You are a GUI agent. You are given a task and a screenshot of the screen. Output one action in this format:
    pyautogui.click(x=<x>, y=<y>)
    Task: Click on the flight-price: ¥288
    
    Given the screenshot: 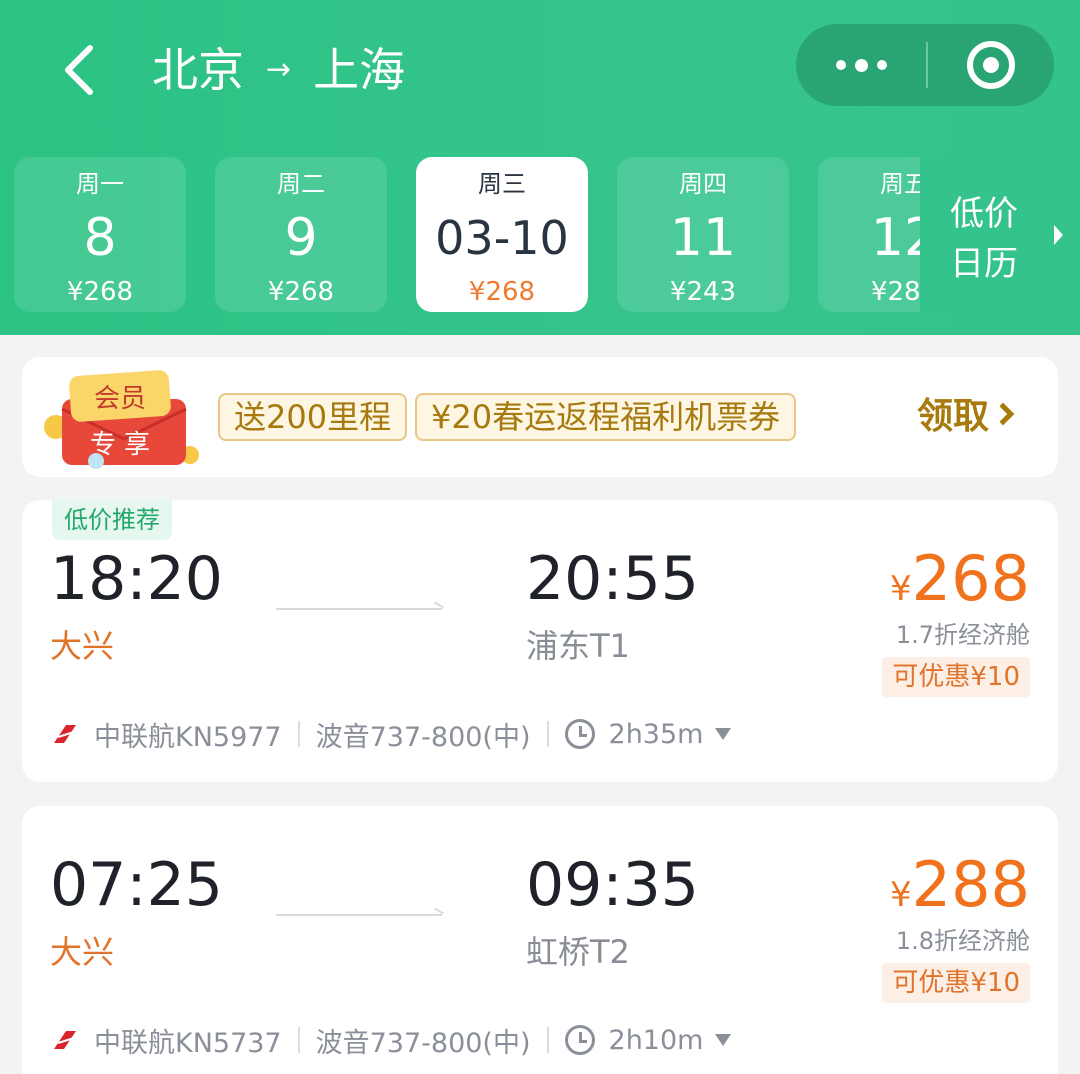 What is the action you would take?
    pyautogui.click(x=960, y=890)
    